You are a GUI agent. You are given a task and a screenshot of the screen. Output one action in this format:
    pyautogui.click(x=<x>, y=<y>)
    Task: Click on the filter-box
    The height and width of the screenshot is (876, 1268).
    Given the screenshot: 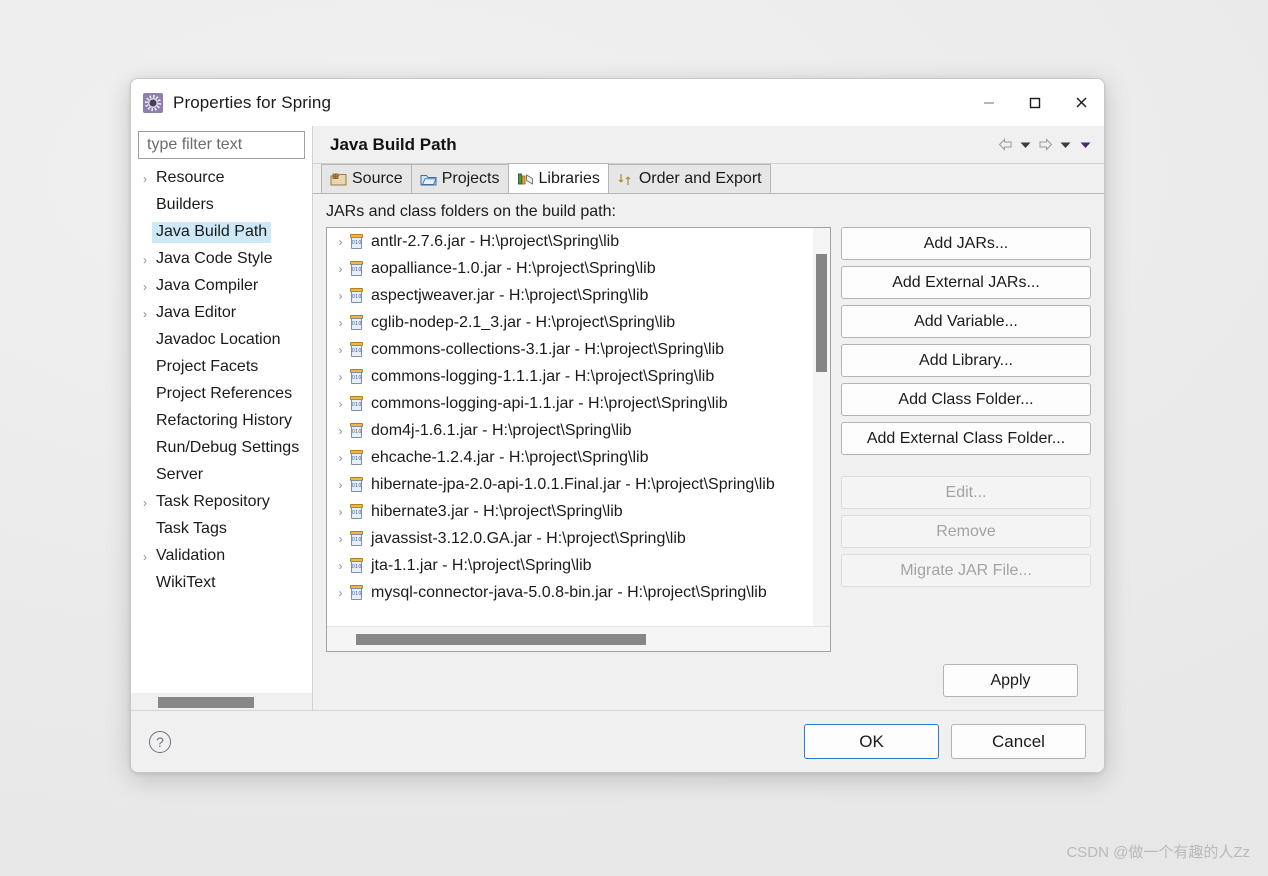 What is the action you would take?
    pyautogui.click(x=221, y=145)
    